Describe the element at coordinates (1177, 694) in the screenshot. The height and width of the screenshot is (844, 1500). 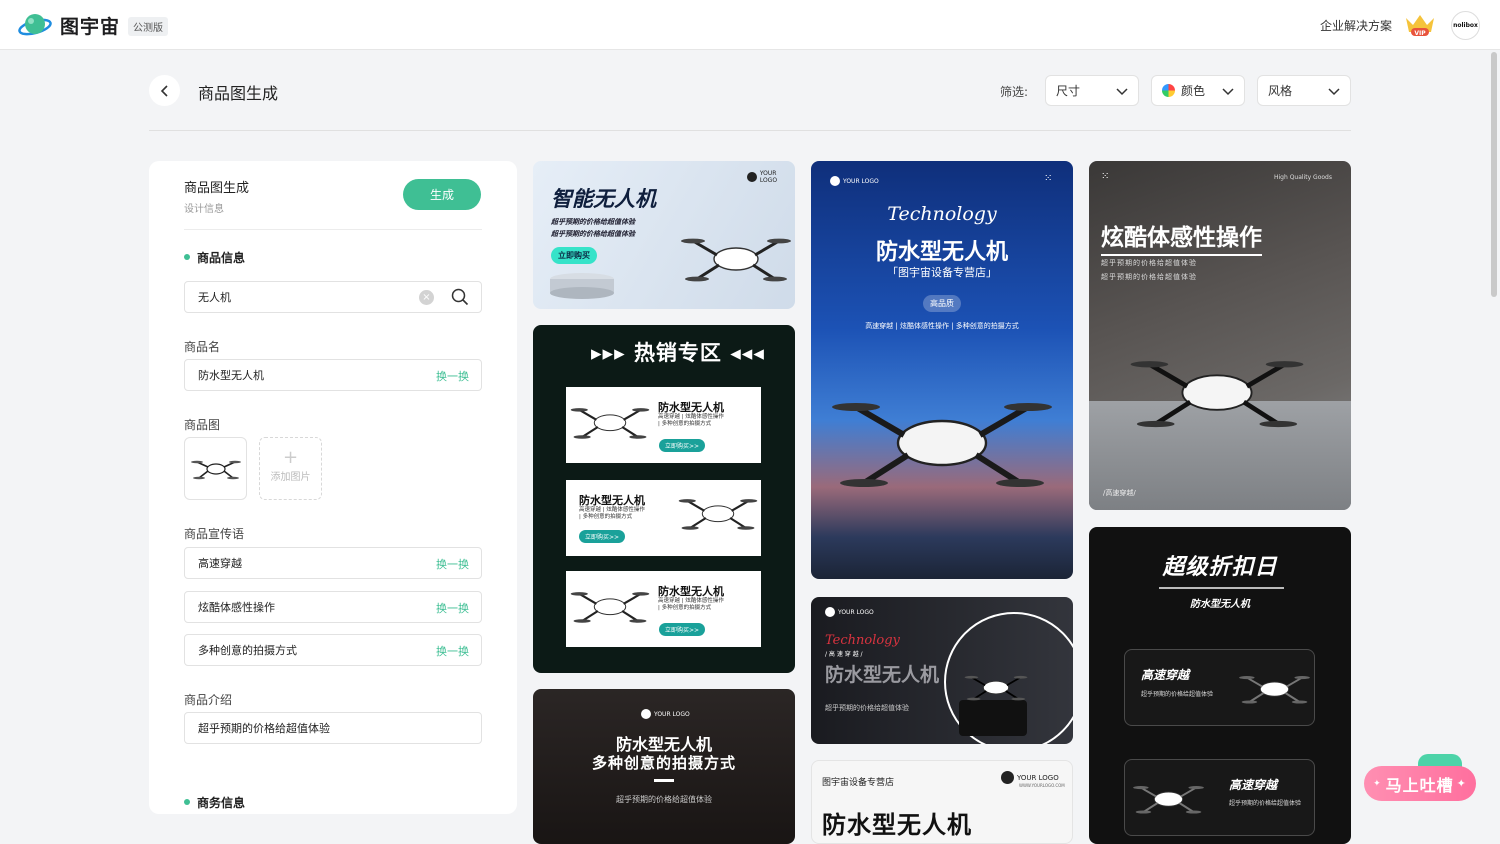
I see `feature-sub: 超乎预期的价格给超值体验` at that location.